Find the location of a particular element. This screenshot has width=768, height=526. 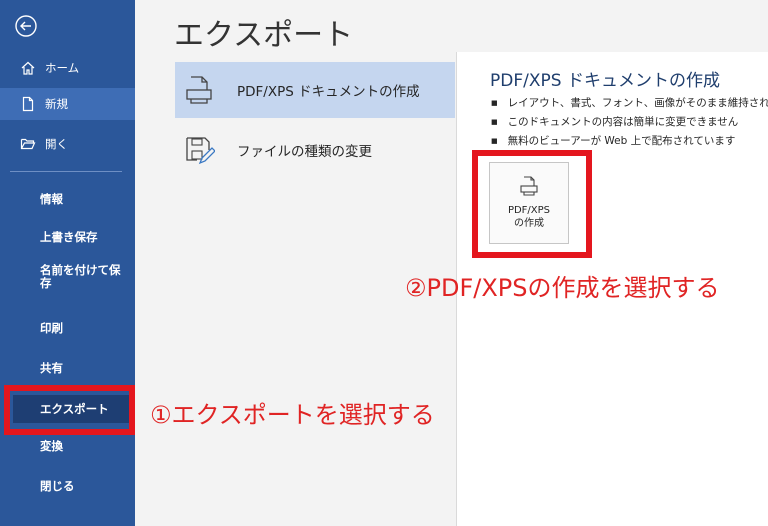

sidebar-item-label: 印刷 is located at coordinates (51, 328).